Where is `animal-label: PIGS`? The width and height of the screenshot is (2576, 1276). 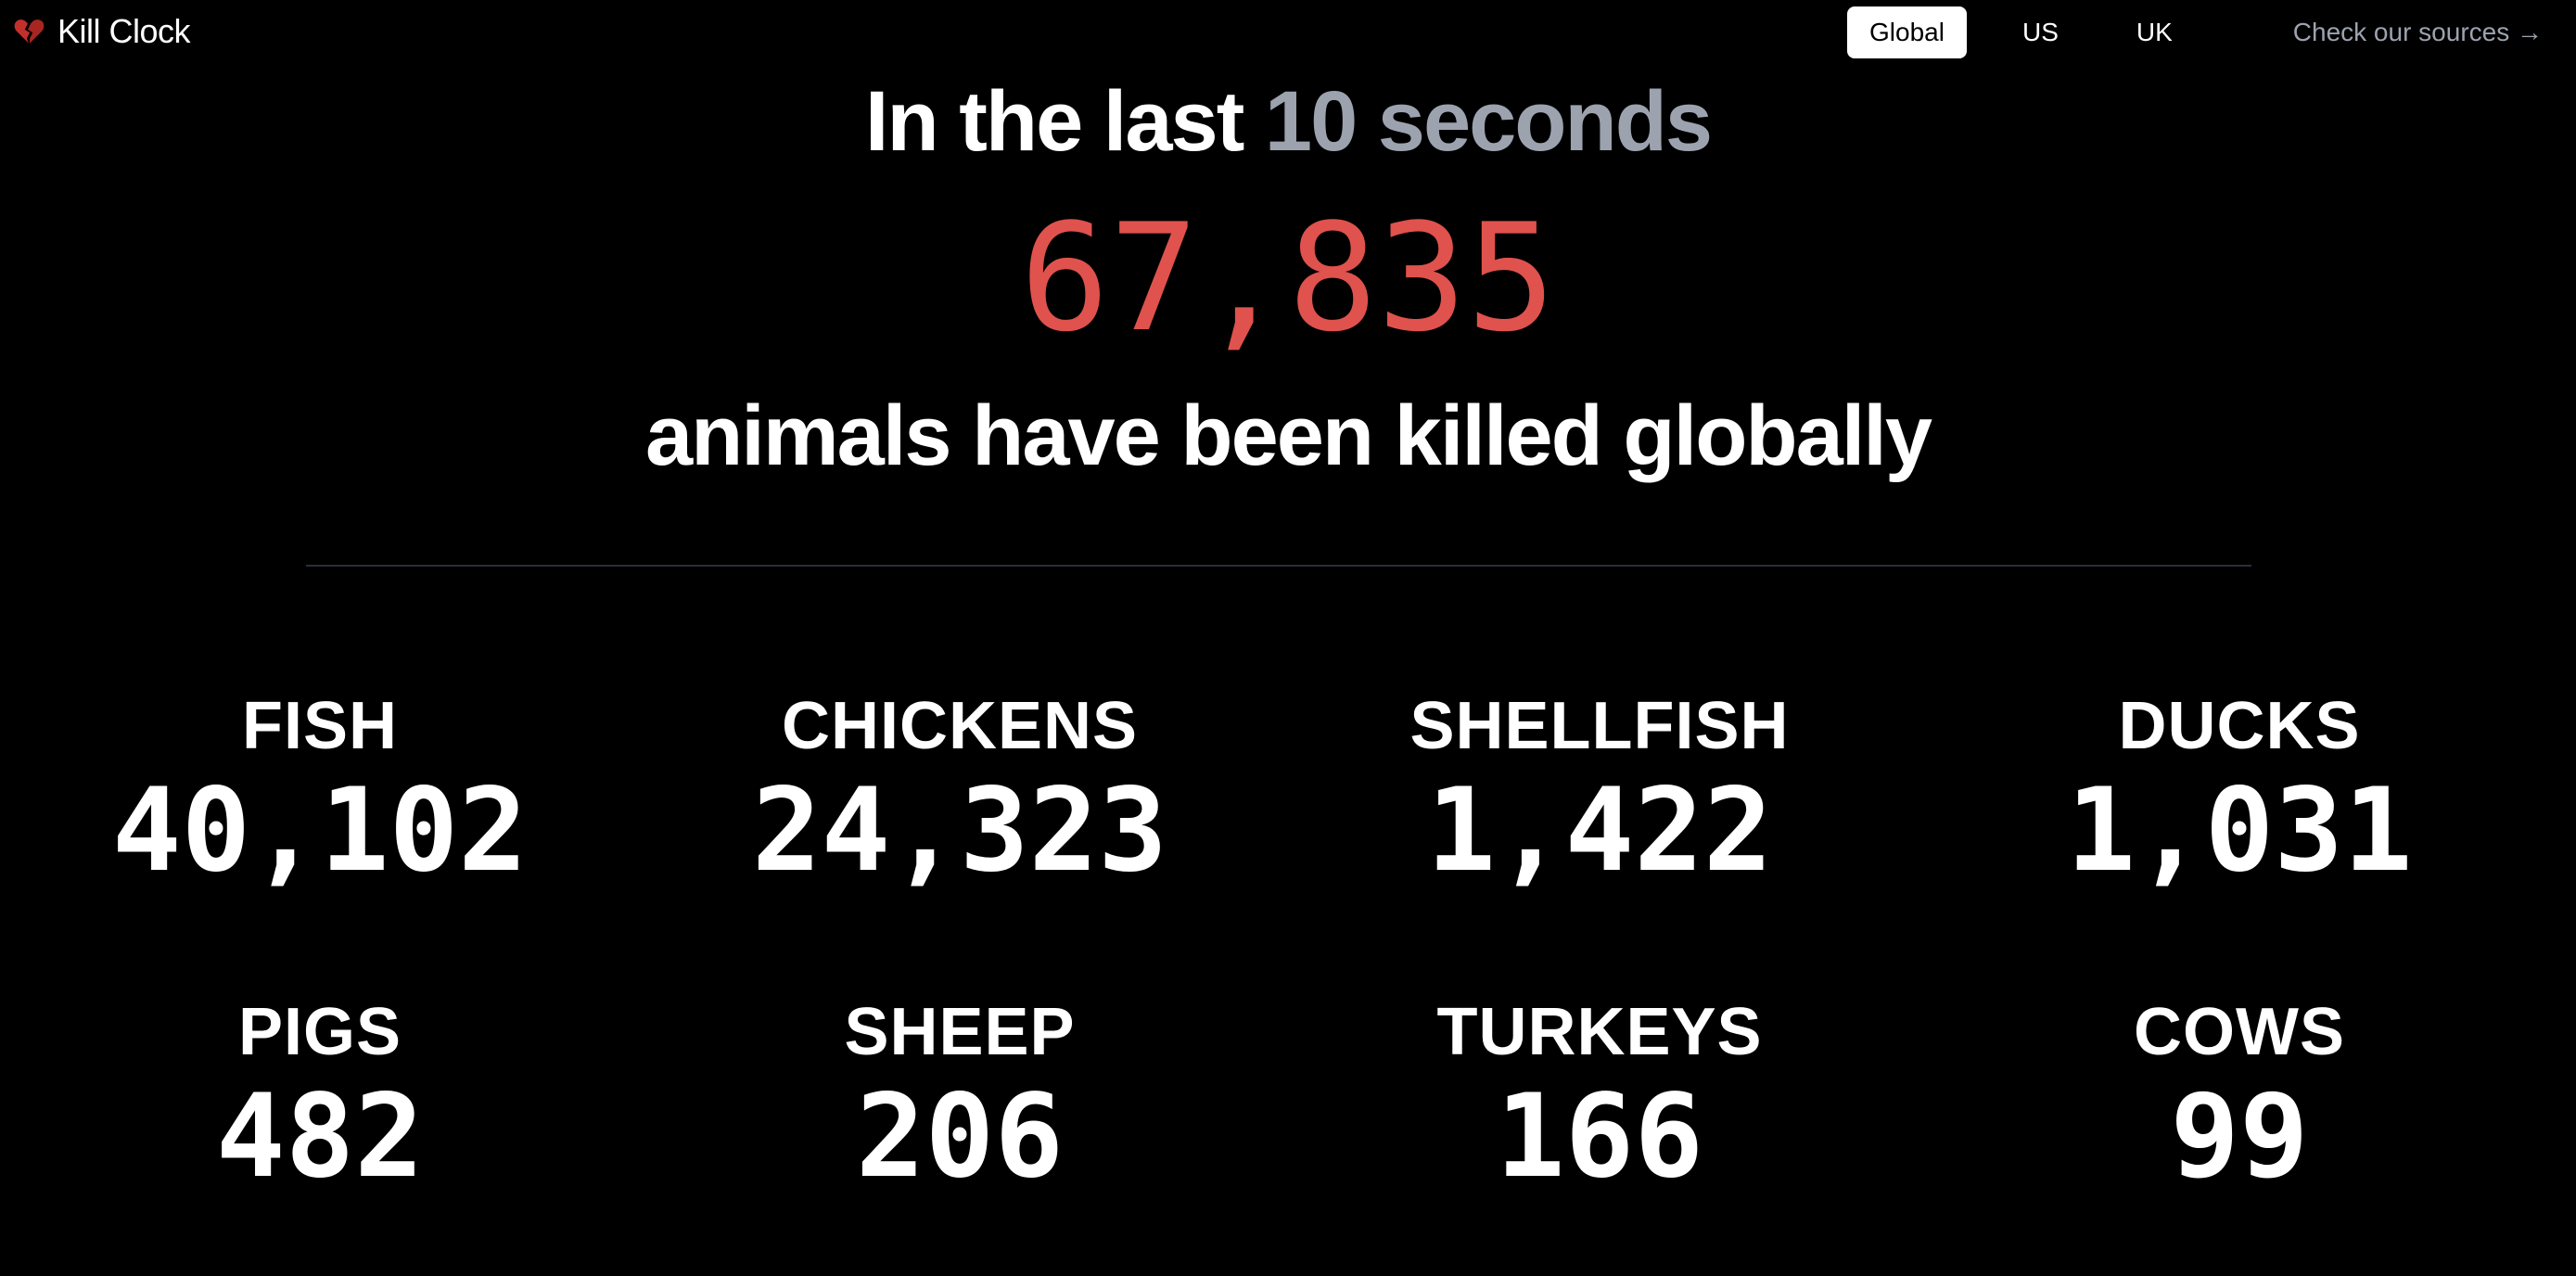
animal-label: PIGS is located at coordinates (319, 1032).